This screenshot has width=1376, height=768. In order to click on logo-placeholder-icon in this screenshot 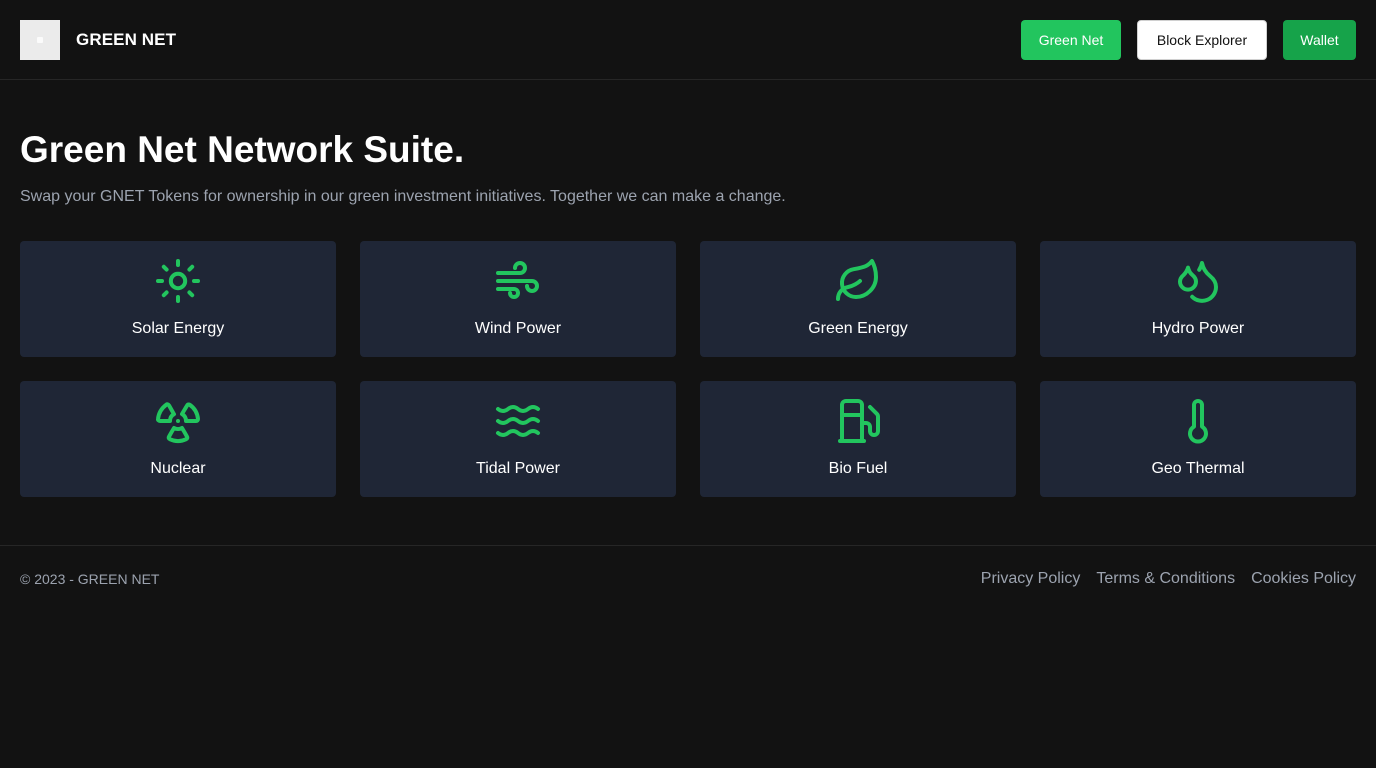, I will do `click(40, 40)`.